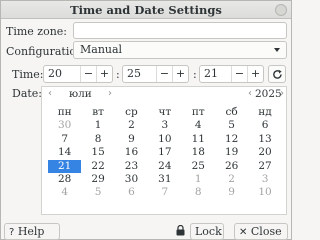  What do you see at coordinates (64, 179) in the screenshot?
I see `calendar-day: 28` at bounding box center [64, 179].